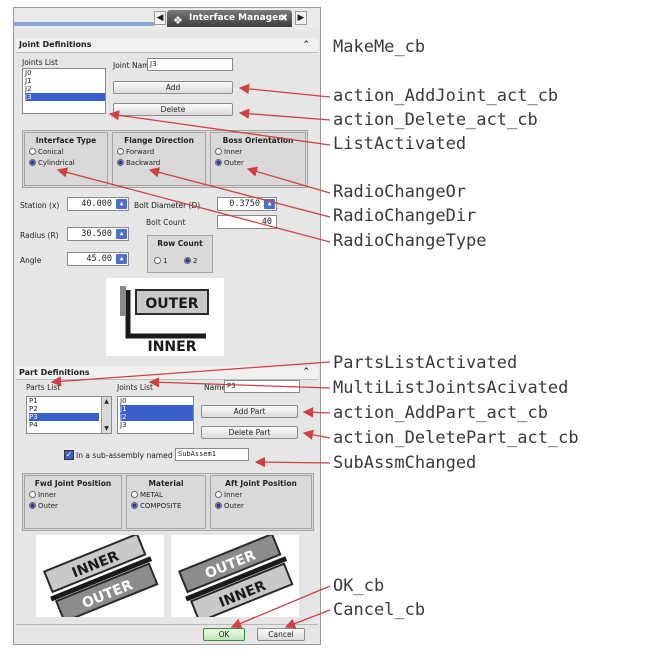 The height and width of the screenshot is (653, 652). What do you see at coordinates (316, 412) in the screenshot?
I see `arrow-add-part` at bounding box center [316, 412].